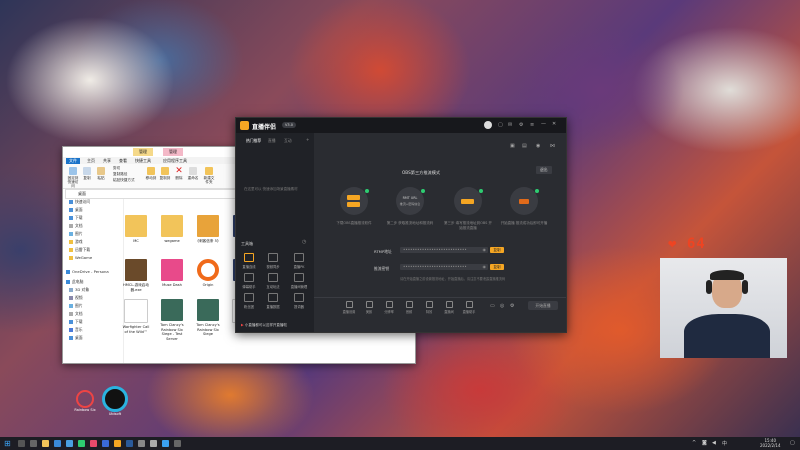 This screenshot has width=800, height=450. Describe the element at coordinates (208, 318) in the screenshot. I see `file-item: Tom Clancy's Rainbow Six Siege` at that location.